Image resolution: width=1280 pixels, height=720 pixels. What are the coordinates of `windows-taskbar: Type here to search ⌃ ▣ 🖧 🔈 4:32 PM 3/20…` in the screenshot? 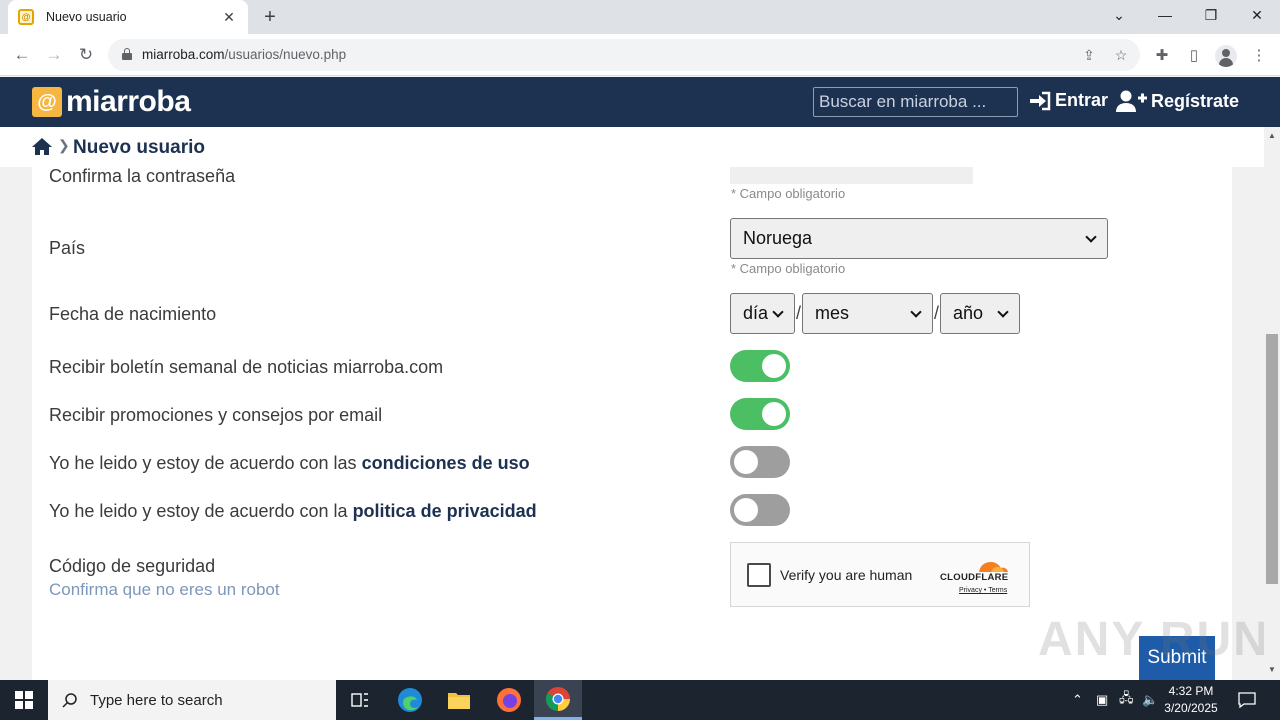 It's located at (640, 700).